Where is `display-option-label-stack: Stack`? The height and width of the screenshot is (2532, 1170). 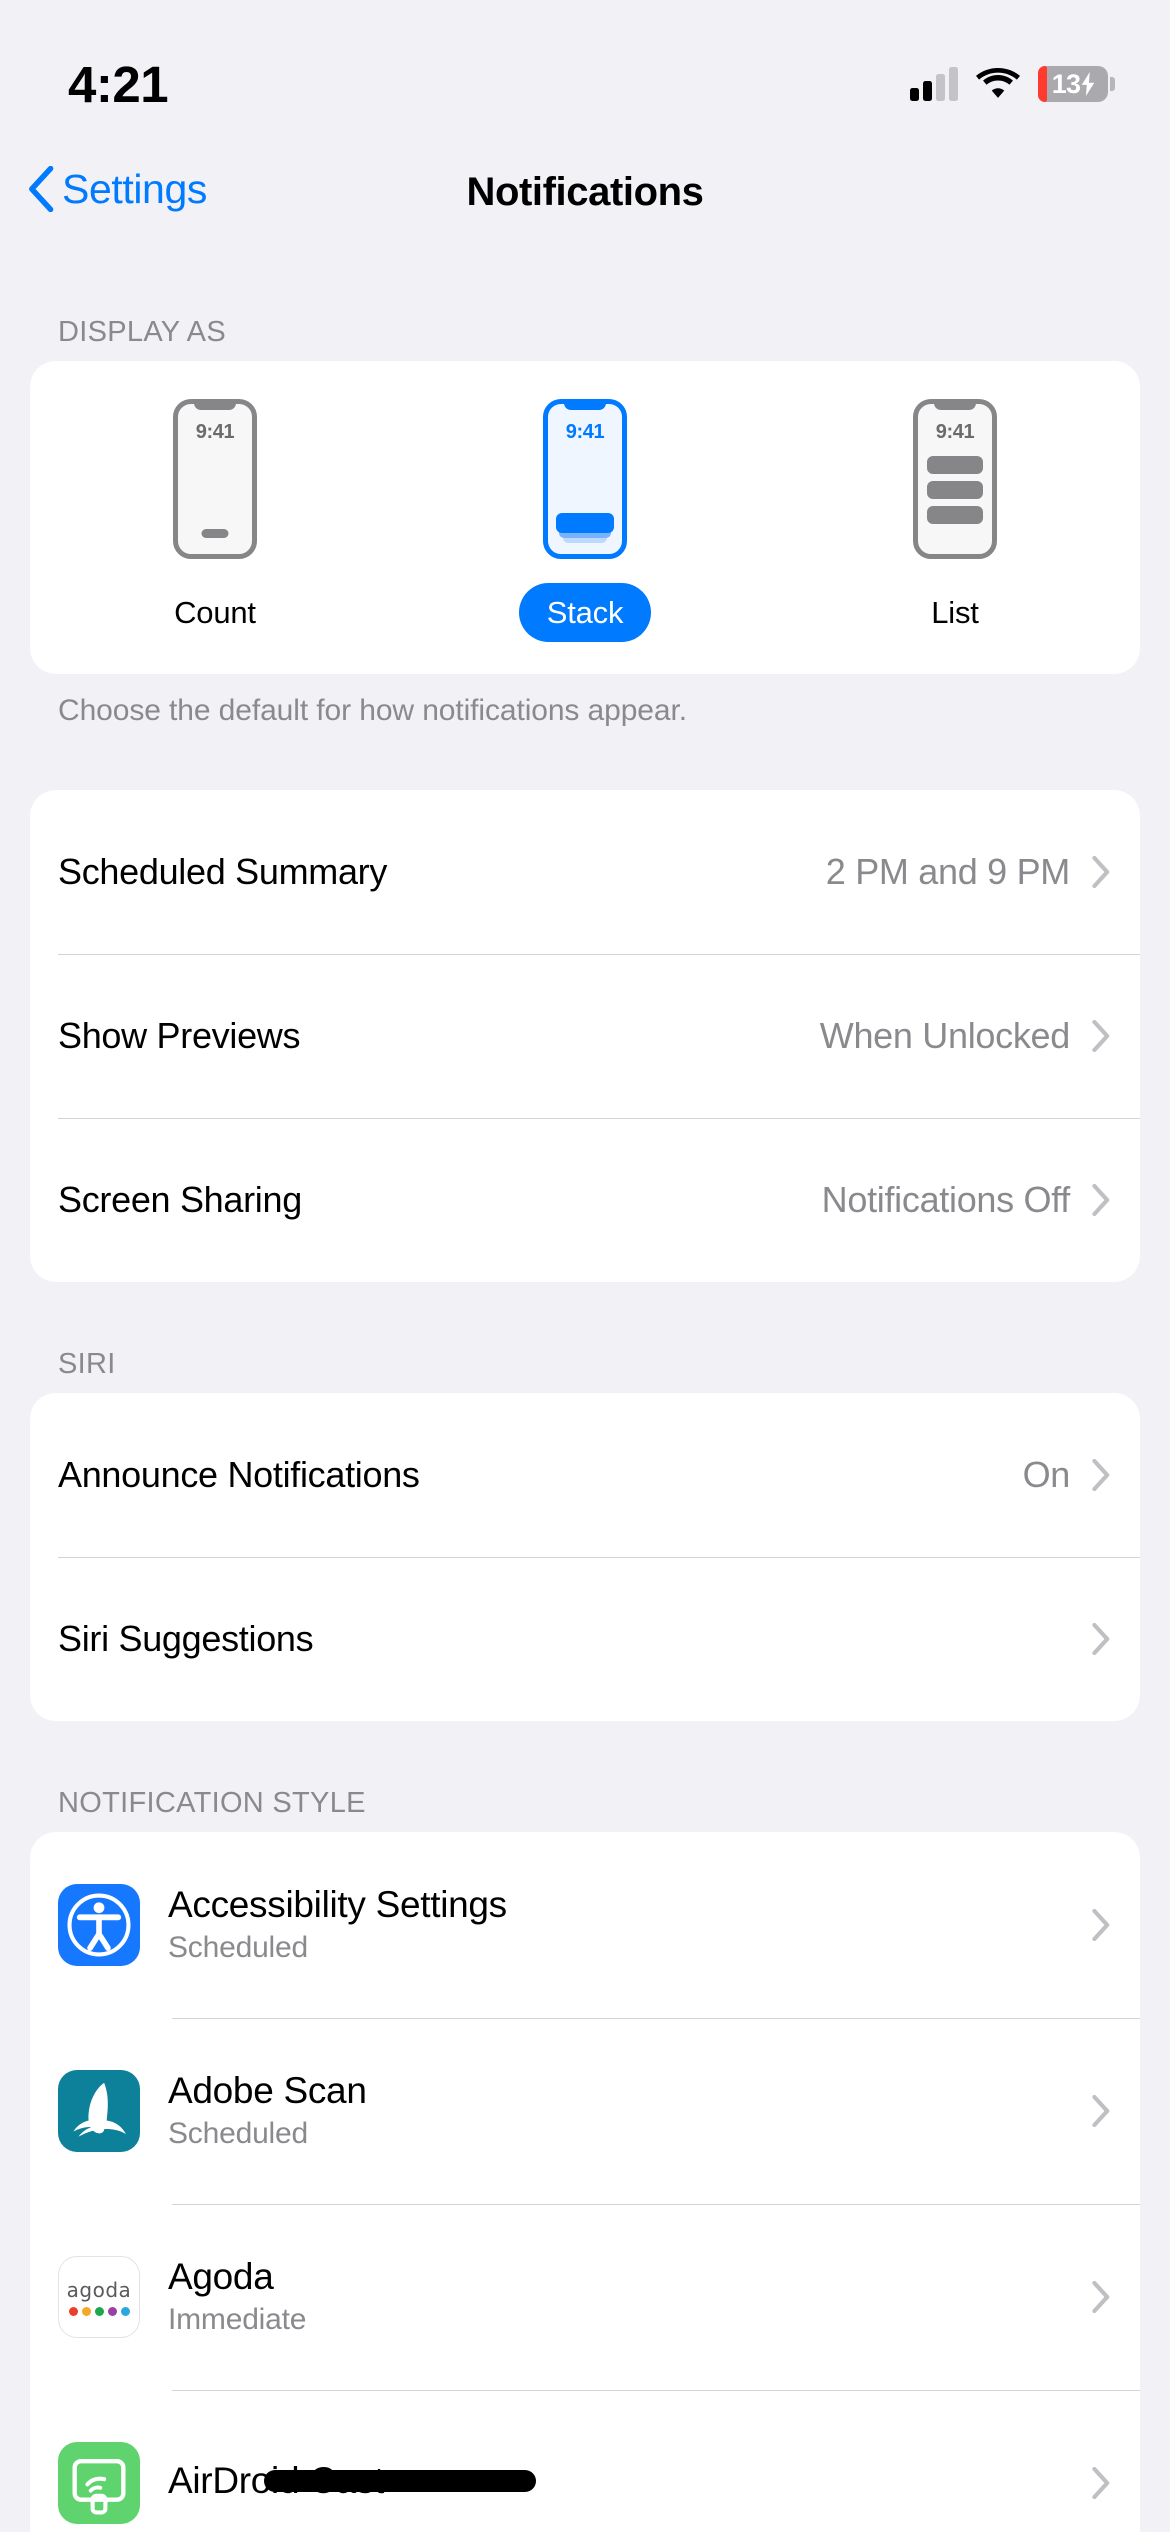
display-option-label-stack: Stack is located at coordinates (585, 612).